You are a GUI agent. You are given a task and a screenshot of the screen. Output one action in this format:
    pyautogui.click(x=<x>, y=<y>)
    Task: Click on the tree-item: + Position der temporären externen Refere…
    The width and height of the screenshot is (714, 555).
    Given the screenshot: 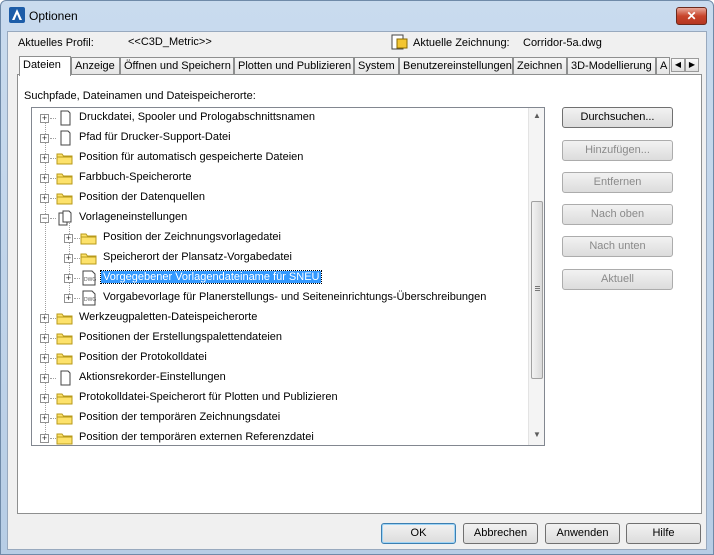 What is the action you would take?
    pyautogui.click(x=280, y=436)
    